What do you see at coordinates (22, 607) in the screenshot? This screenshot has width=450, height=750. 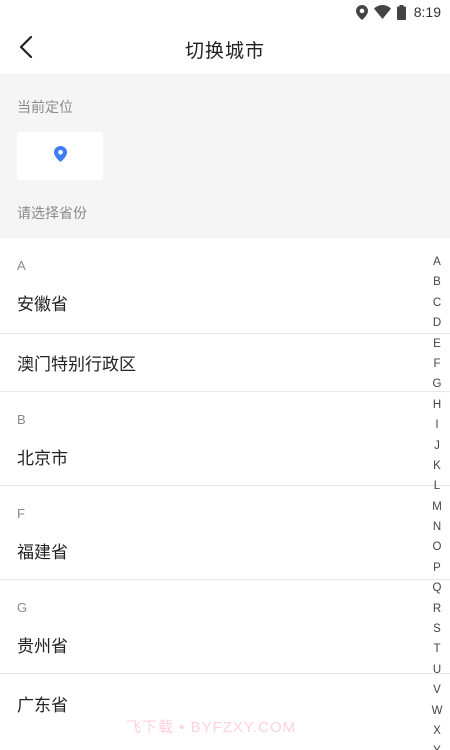 I see `group-header-g: G` at bounding box center [22, 607].